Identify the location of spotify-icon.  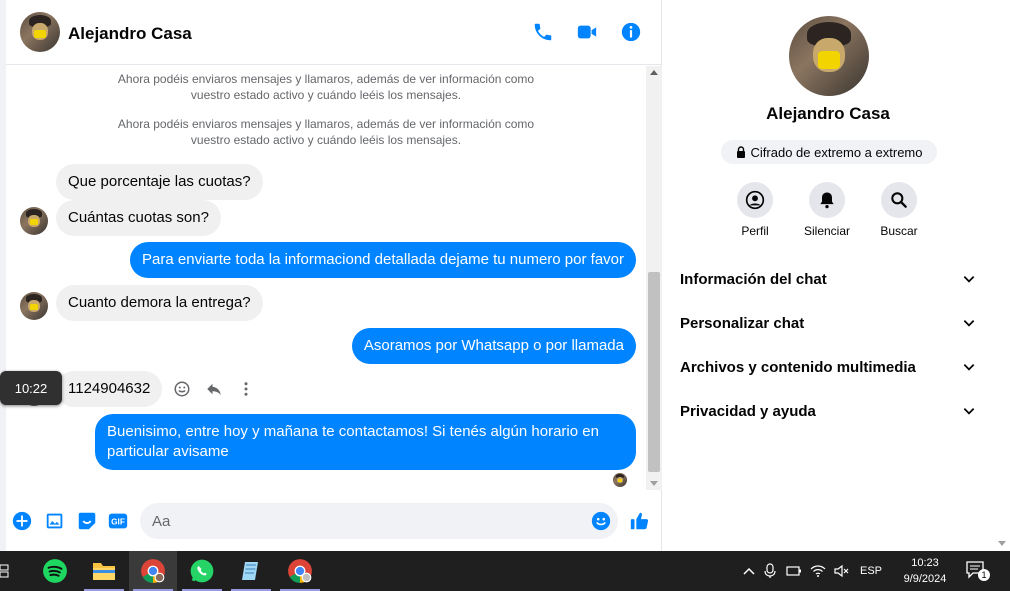
(55, 571).